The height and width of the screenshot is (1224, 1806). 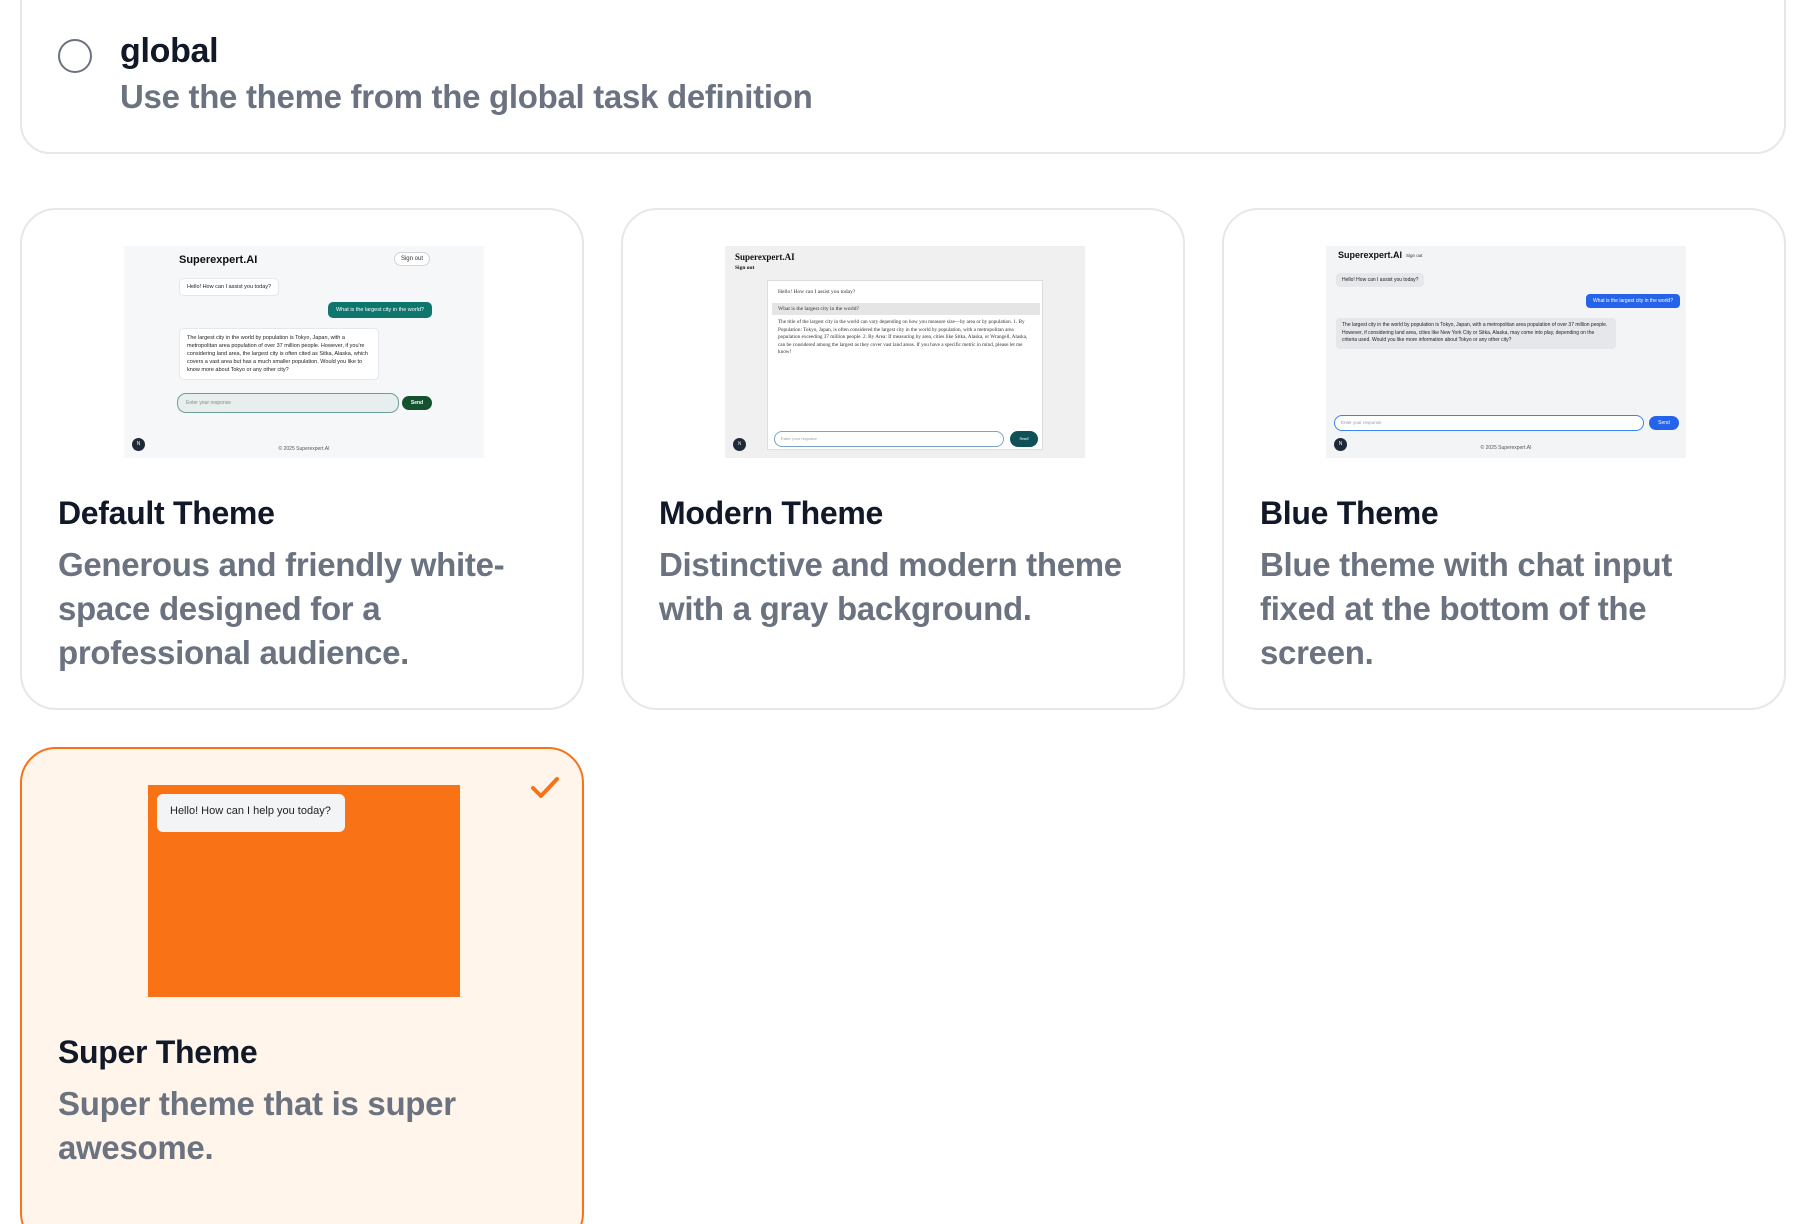 What do you see at coordinates (166, 513) in the screenshot?
I see `theme-title: Default Theme` at bounding box center [166, 513].